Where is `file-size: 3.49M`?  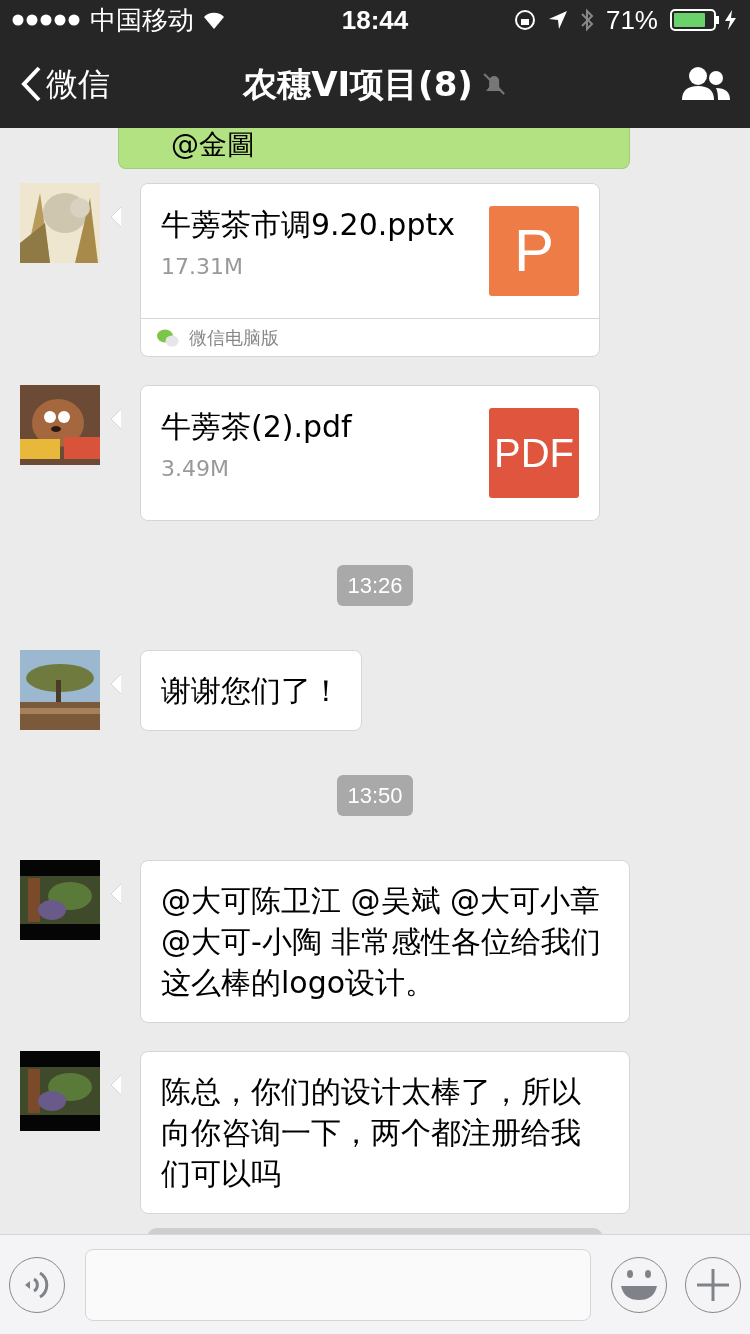
file-size: 3.49M is located at coordinates (195, 469).